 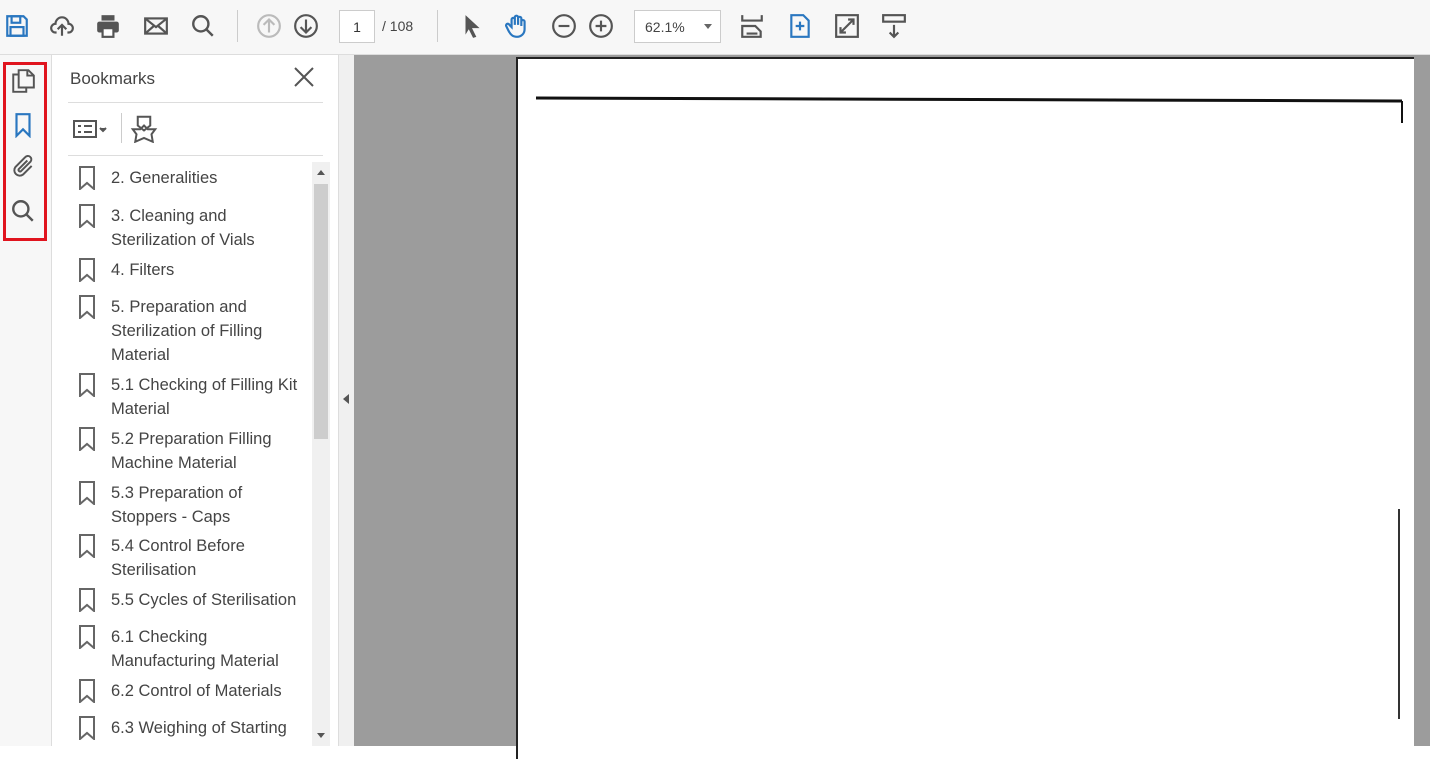 I want to click on fit-width-icon, so click(x=752, y=26).